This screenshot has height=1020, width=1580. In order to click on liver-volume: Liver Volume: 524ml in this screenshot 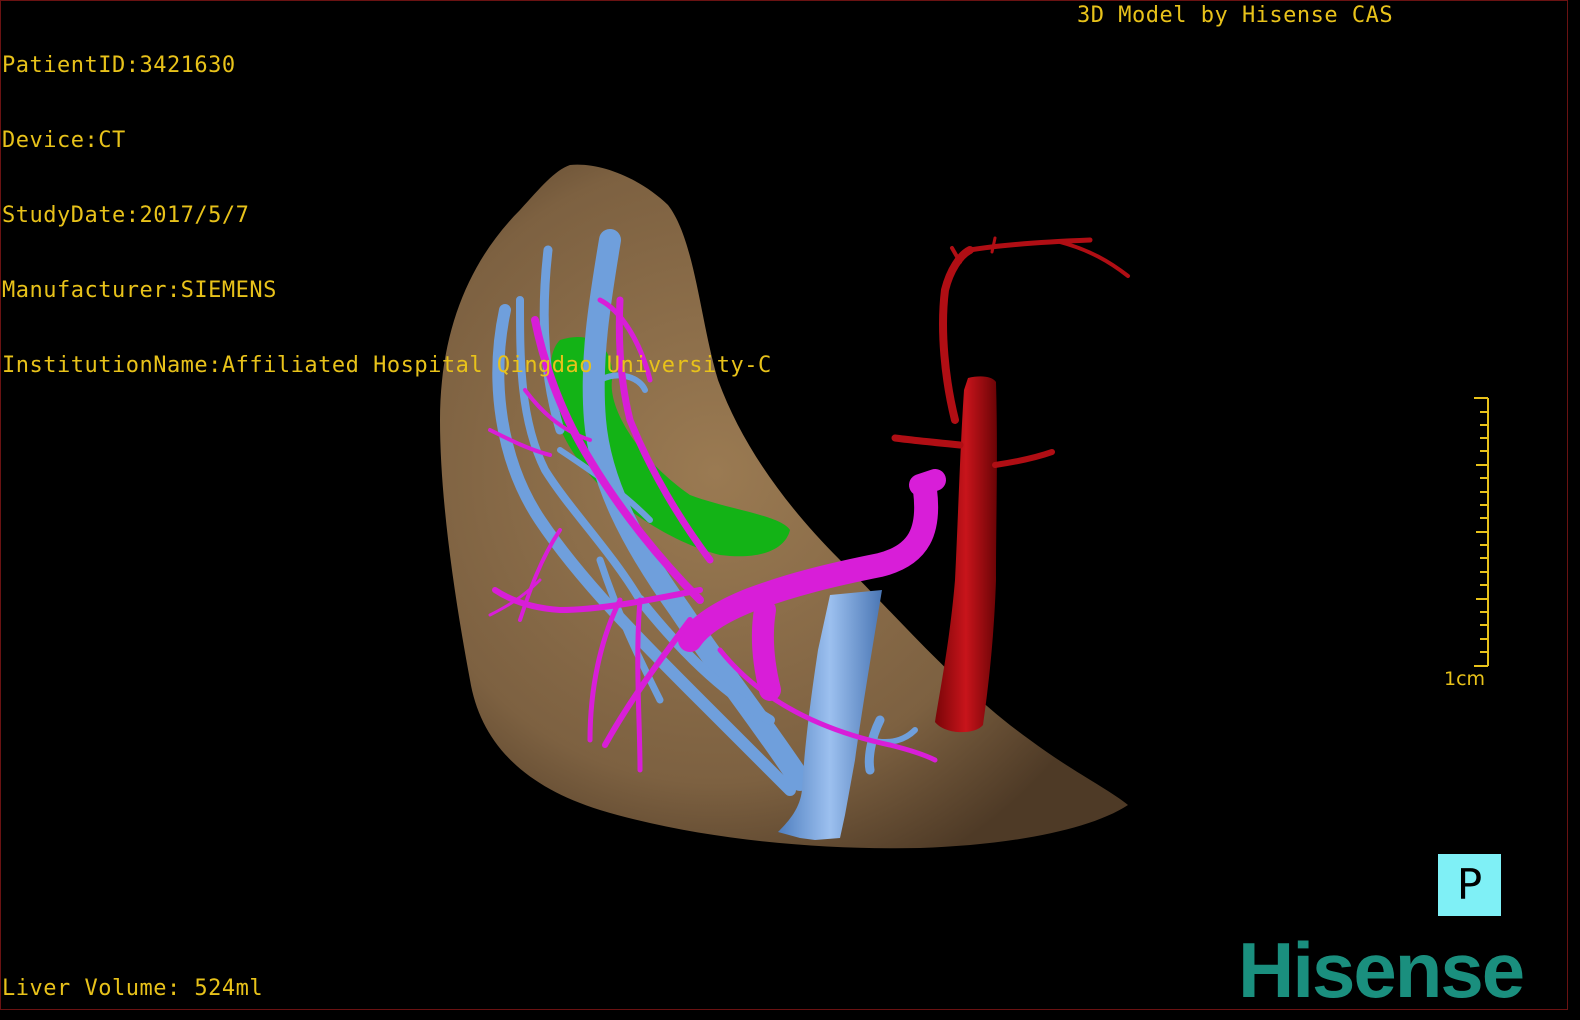, I will do `click(133, 988)`.